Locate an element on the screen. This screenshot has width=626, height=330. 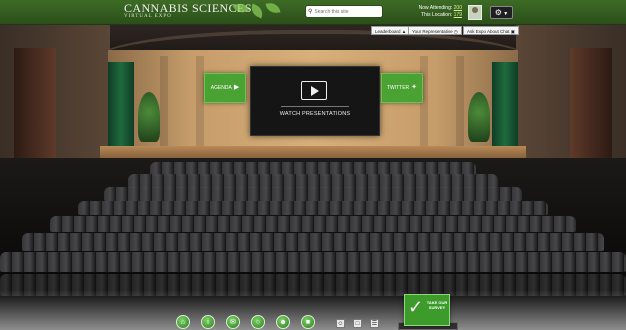
twitter-button: TWITTER ✦ is located at coordinates (402, 88).